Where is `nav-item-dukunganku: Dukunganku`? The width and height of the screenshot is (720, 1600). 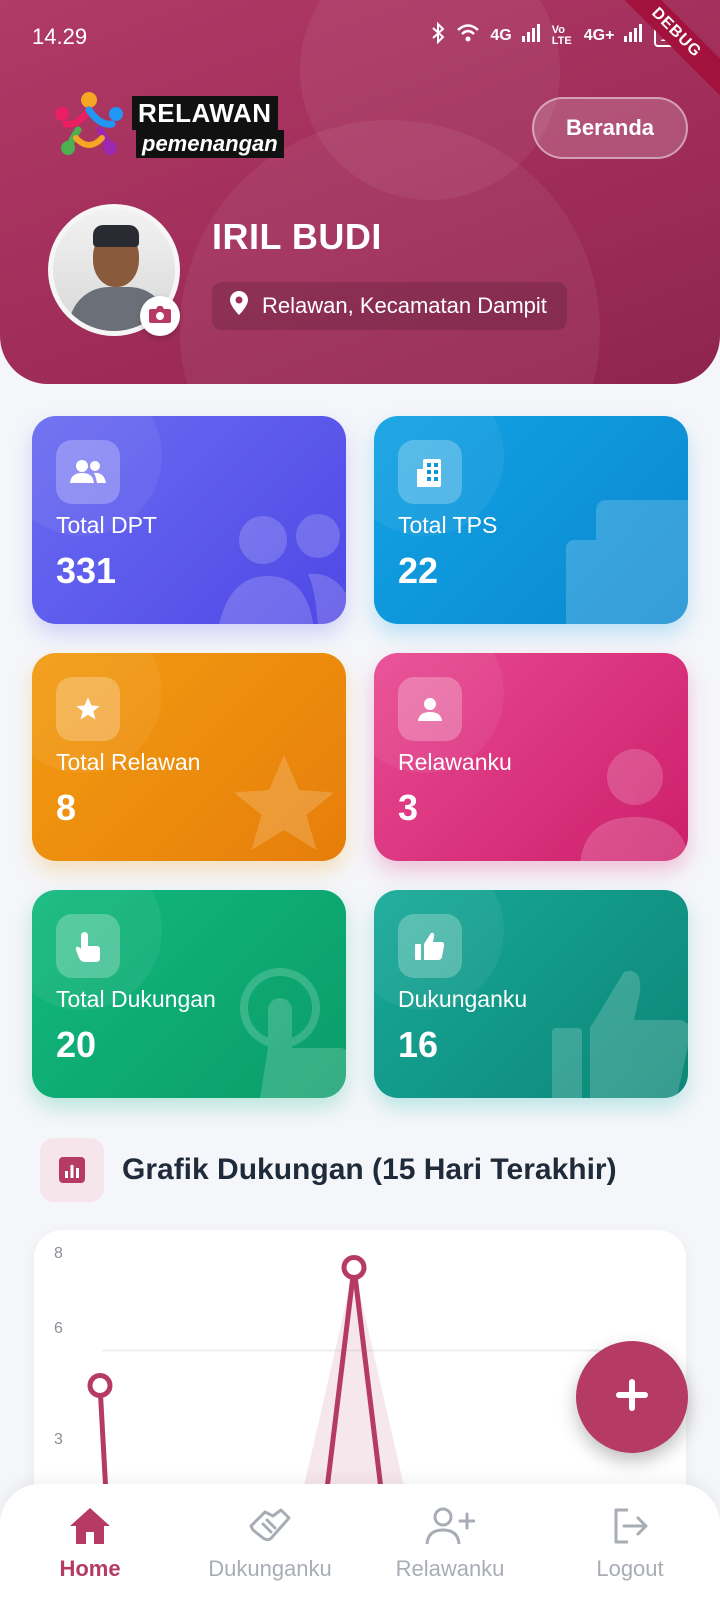 nav-item-dukunganku: Dukunganku is located at coordinates (270, 1542).